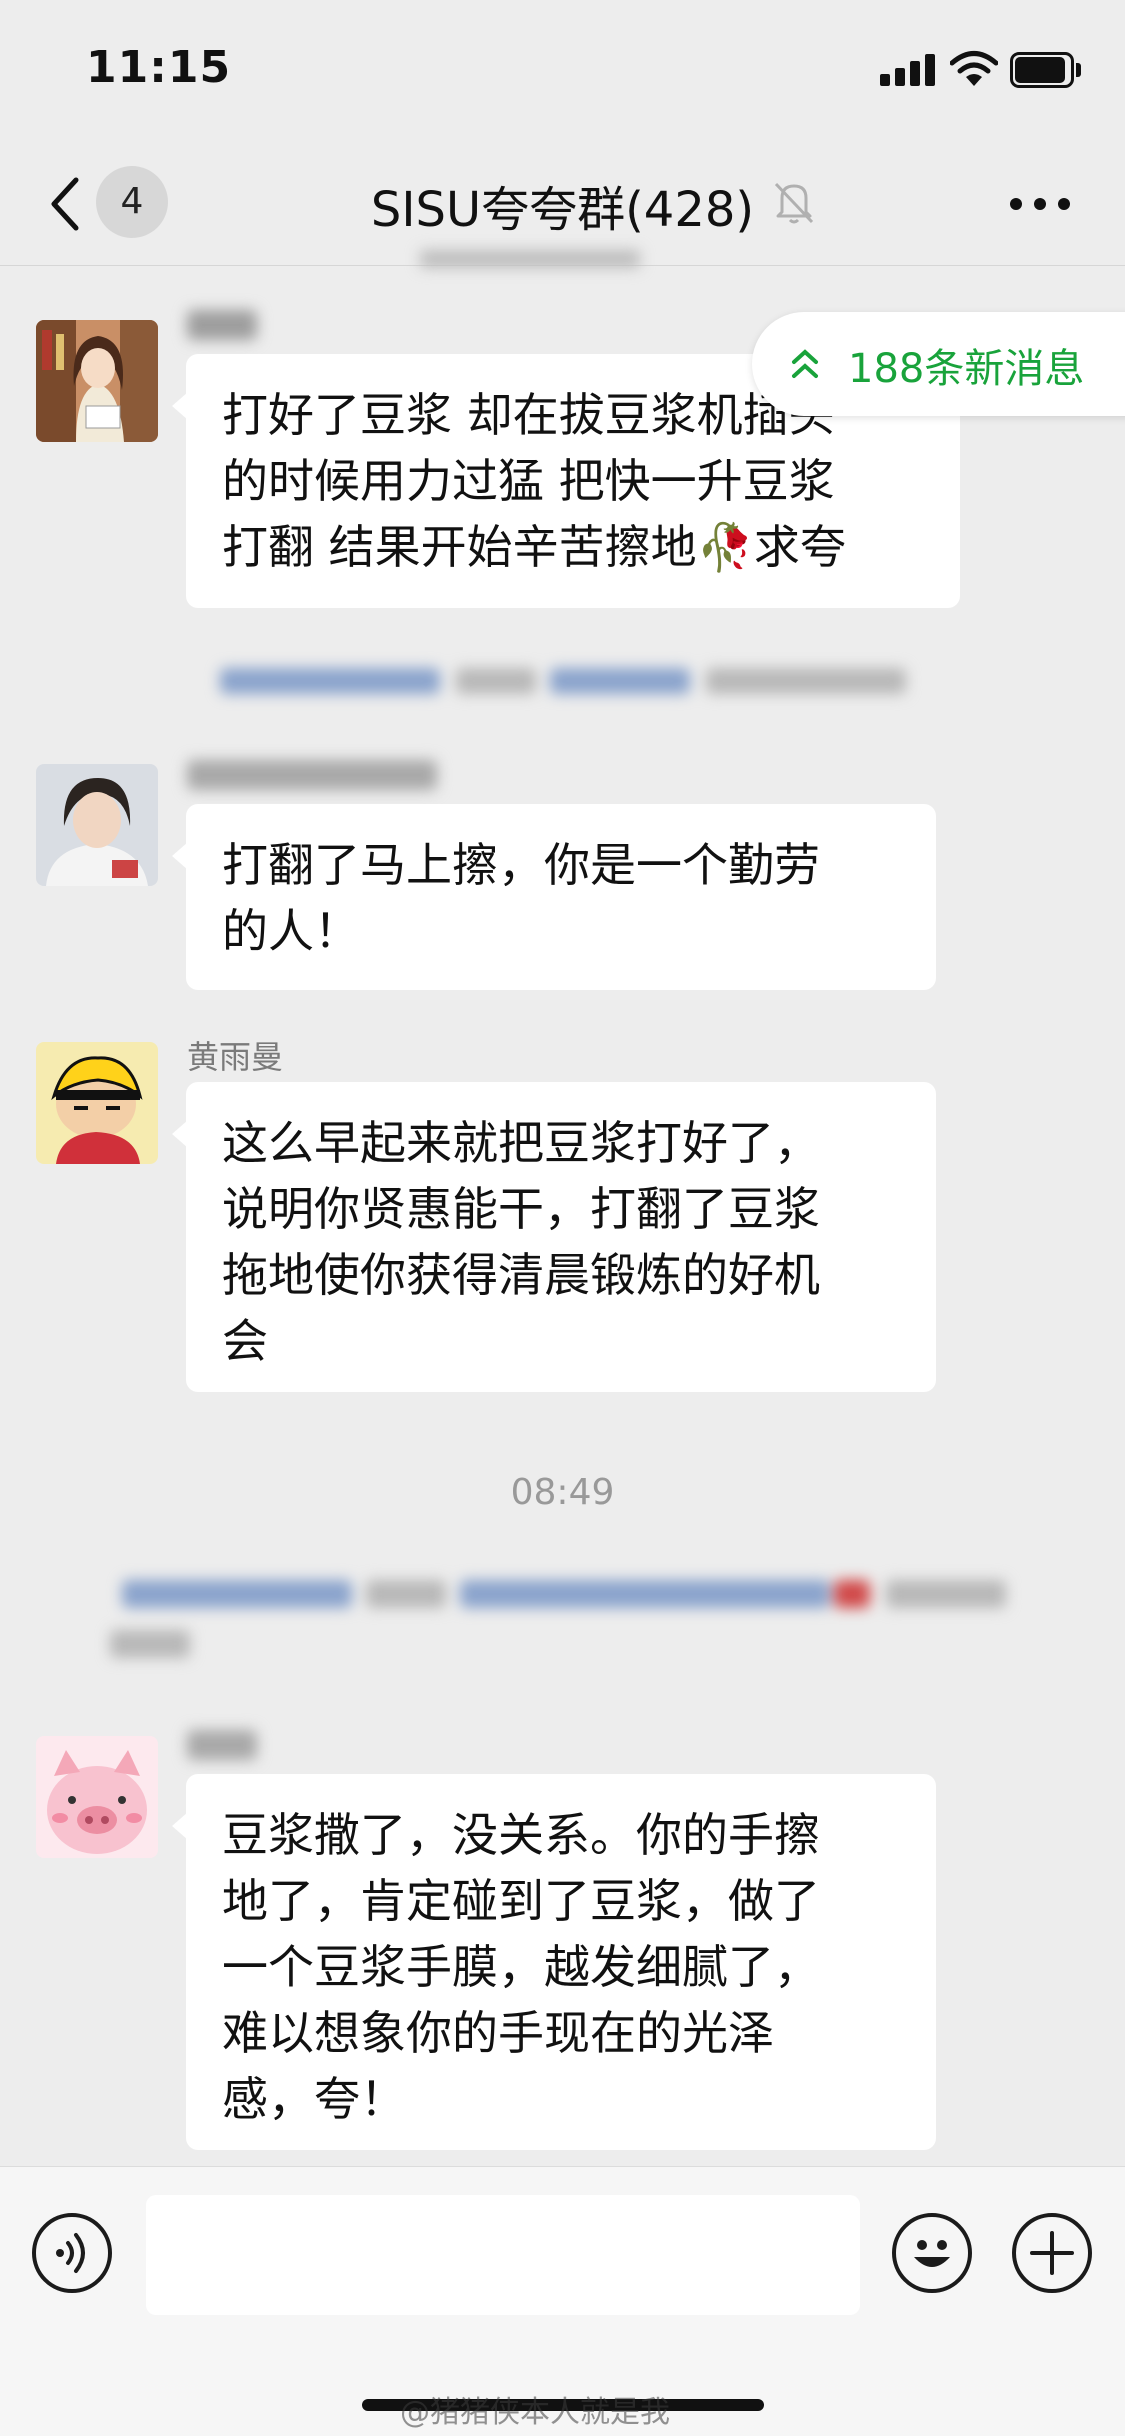 This screenshot has height=2436, width=1125. I want to click on voice-icon, so click(70, 2253).